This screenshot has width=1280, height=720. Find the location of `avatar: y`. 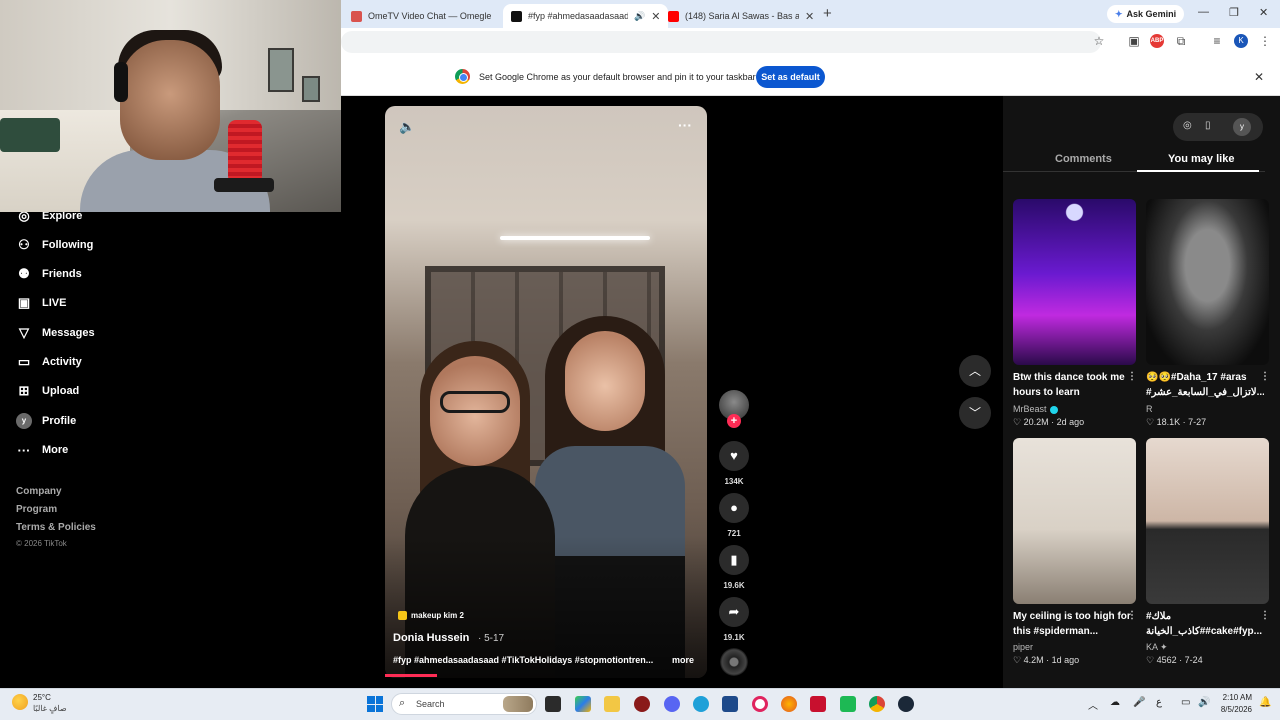

avatar: y is located at coordinates (1242, 127).